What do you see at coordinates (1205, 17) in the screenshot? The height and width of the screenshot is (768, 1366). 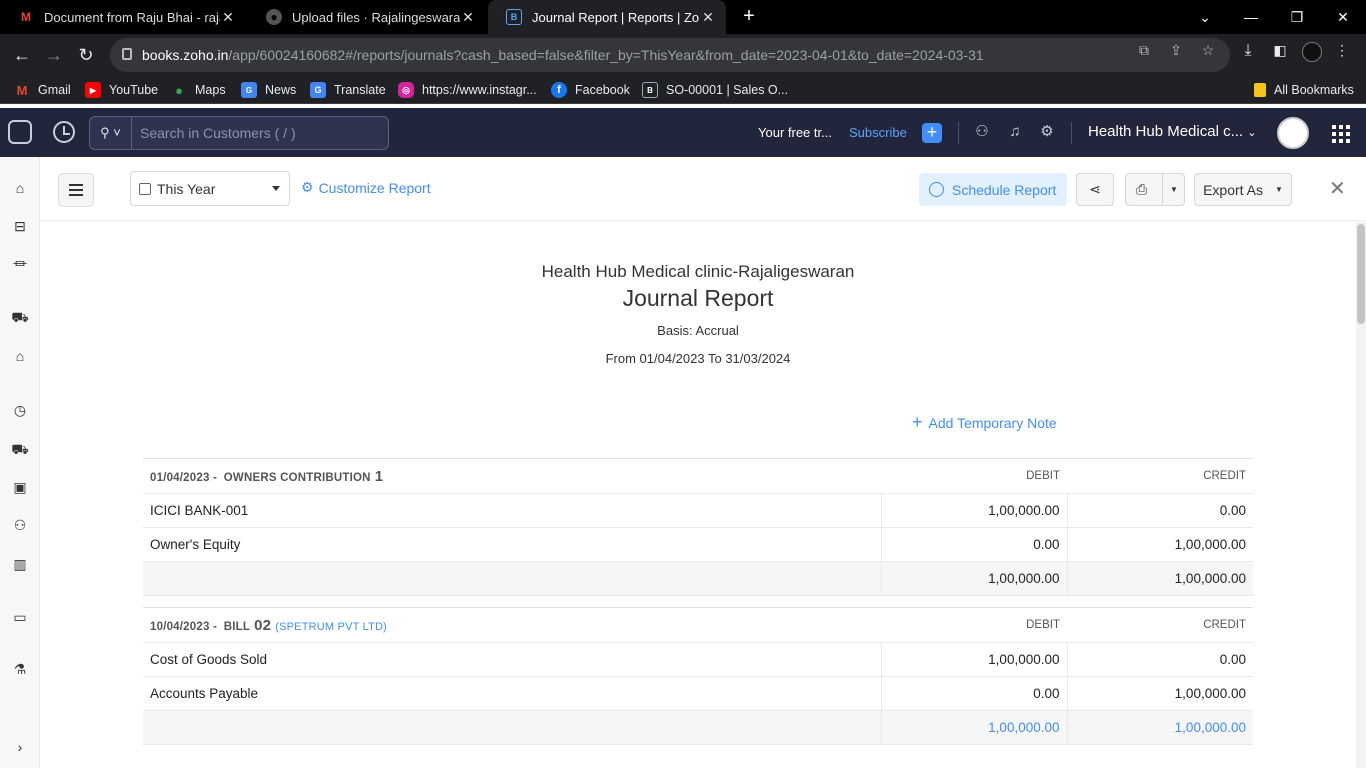 I see `tab-search-chevron-icon: ⌄` at bounding box center [1205, 17].